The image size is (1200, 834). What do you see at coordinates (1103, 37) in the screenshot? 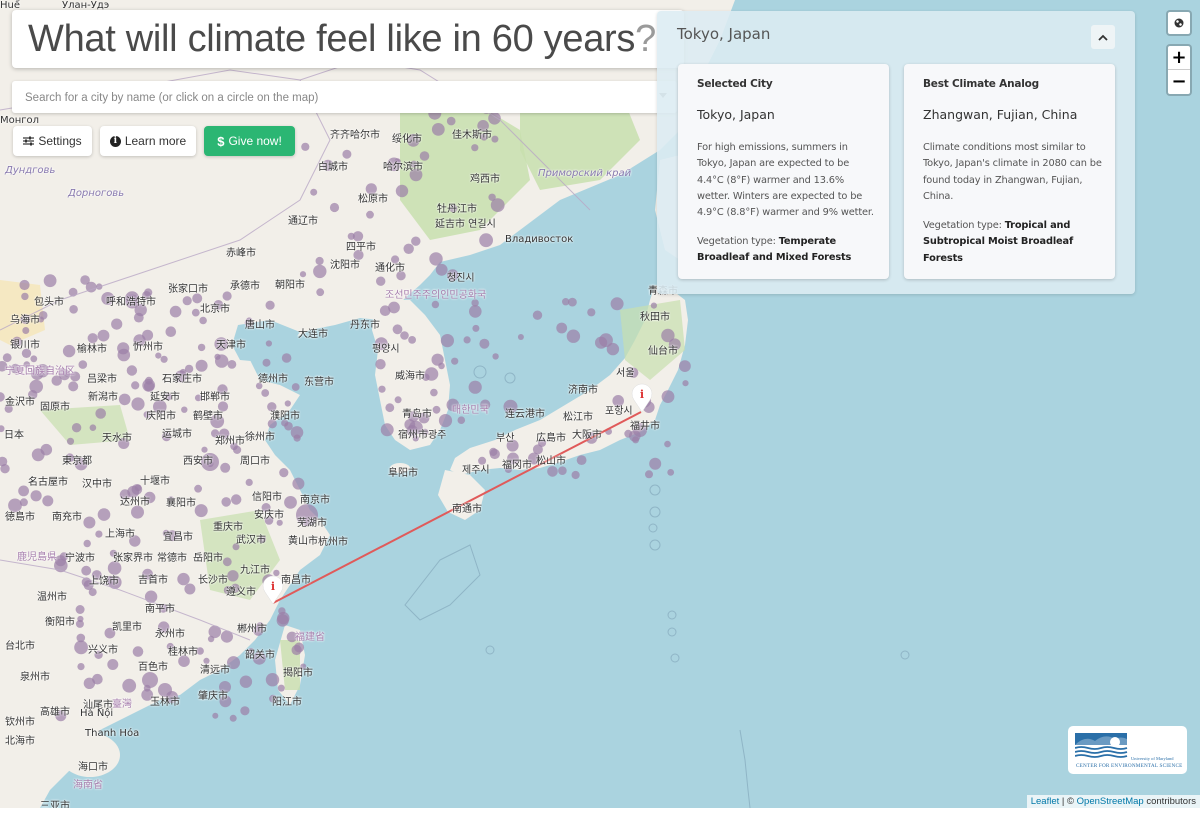
I see `collapse-panel-button` at bounding box center [1103, 37].